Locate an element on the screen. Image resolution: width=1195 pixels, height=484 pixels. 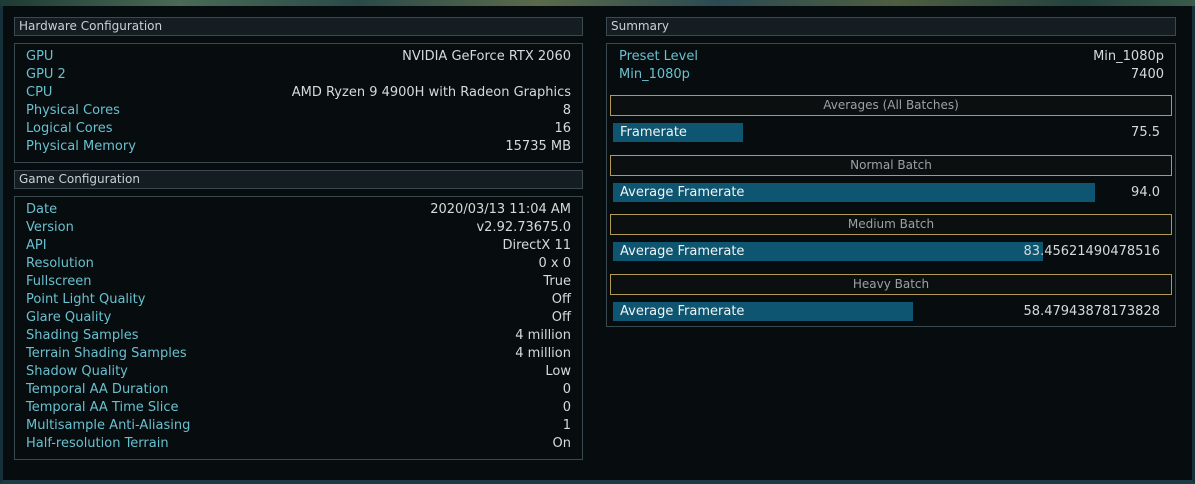
config-row: Min_1080p 7400 is located at coordinates (891, 75).